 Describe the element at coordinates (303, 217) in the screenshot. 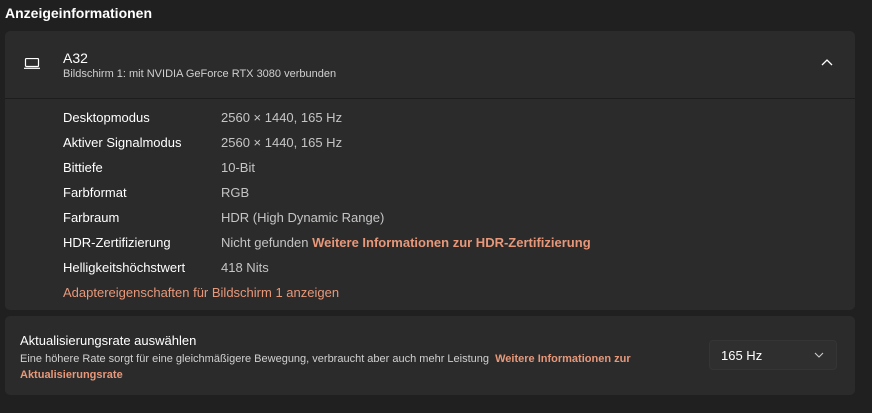

I see `row-value: HDR (High Dynamic Range)` at that location.